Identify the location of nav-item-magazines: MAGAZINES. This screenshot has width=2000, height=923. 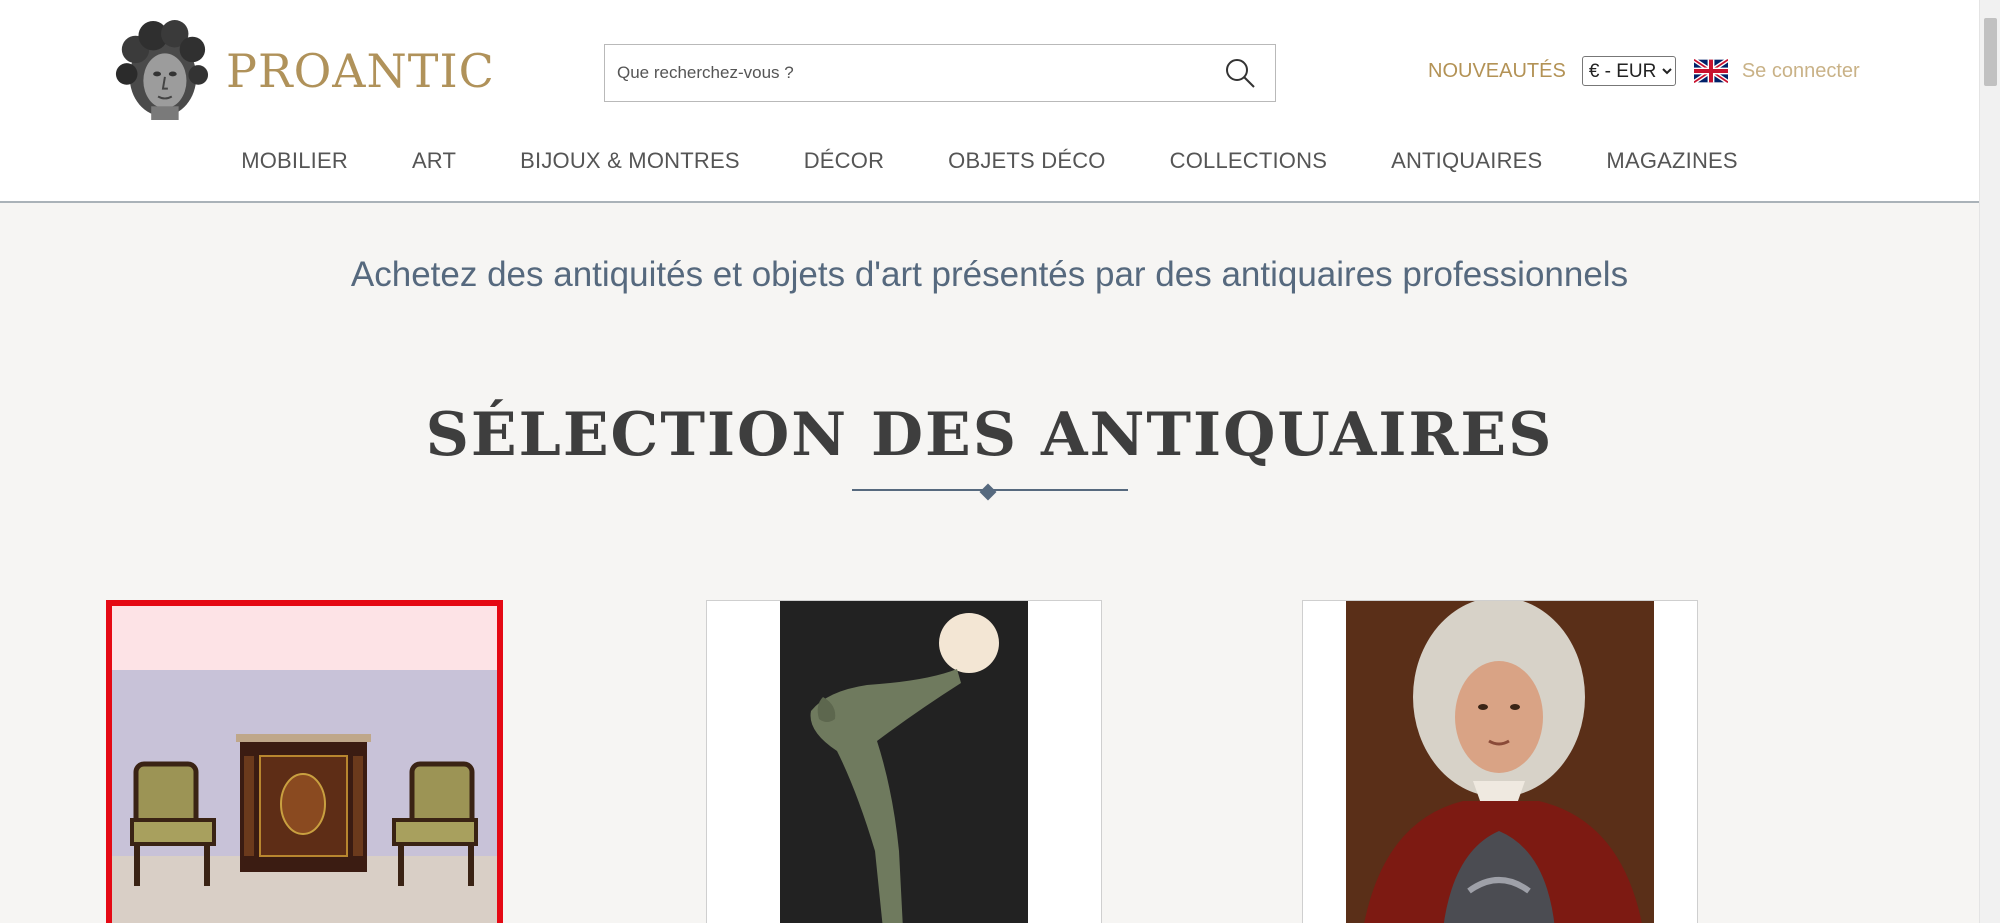
(1671, 161).